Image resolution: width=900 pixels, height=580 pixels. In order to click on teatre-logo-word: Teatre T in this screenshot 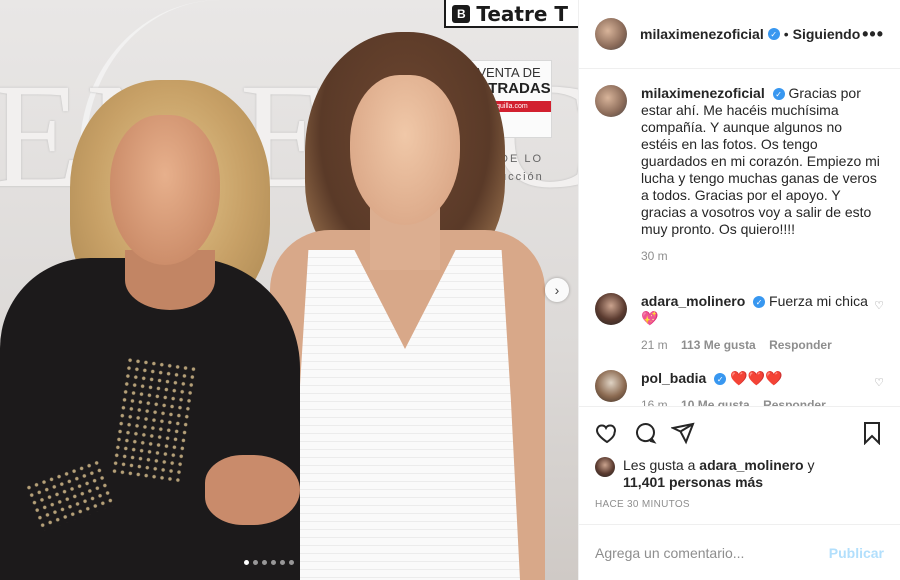, I will do `click(522, 14)`.